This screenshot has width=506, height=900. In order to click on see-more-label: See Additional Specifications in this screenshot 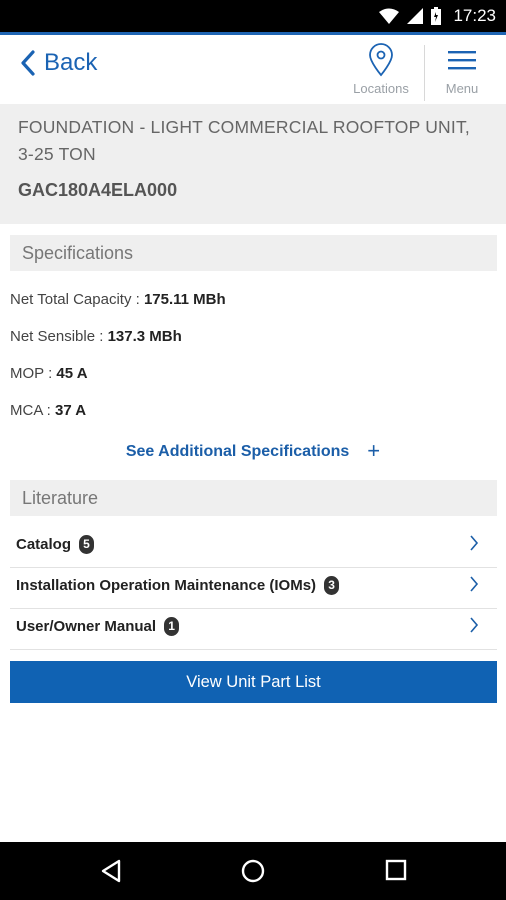, I will do `click(237, 451)`.